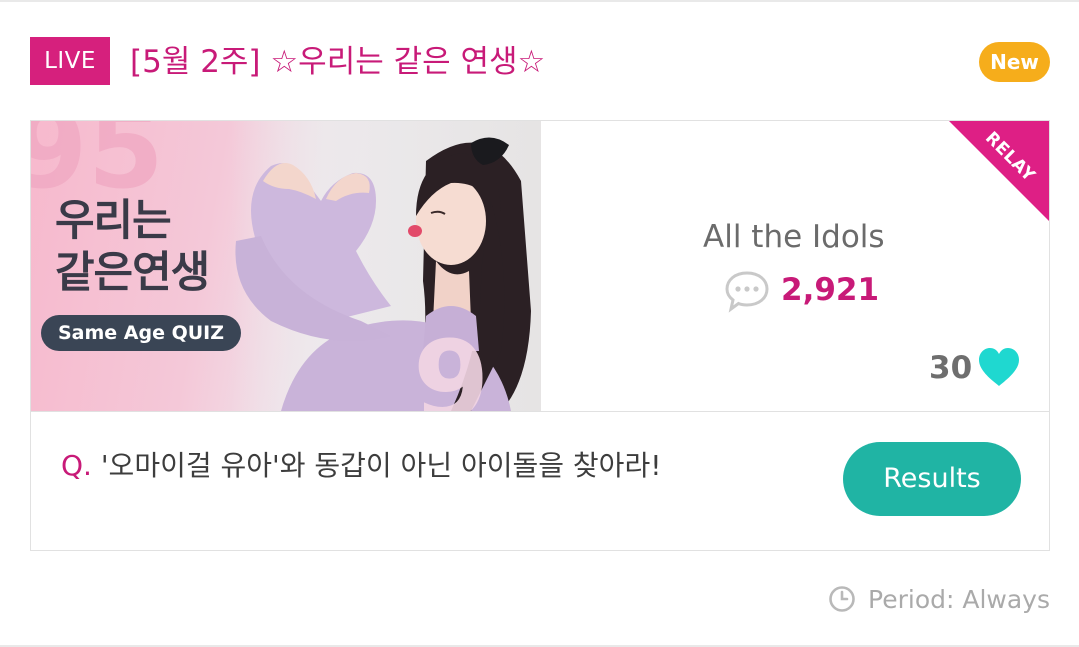 The height and width of the screenshot is (647, 1079). I want to click on clock-icon, so click(842, 599).